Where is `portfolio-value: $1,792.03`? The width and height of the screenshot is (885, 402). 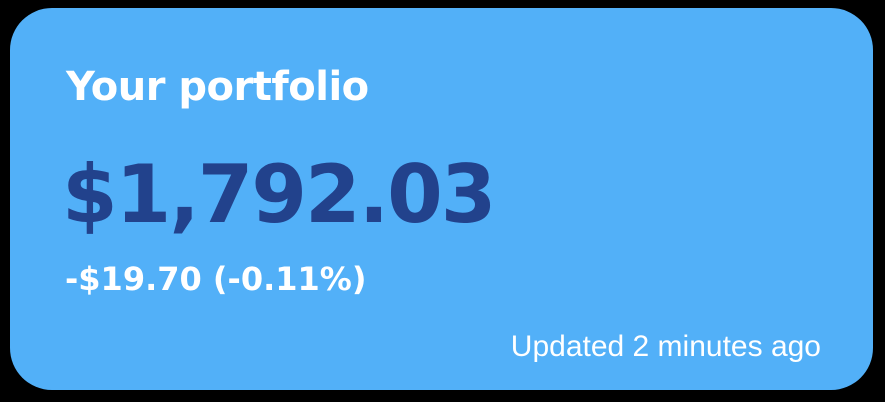
portfolio-value: $1,792.03 is located at coordinates (279, 194).